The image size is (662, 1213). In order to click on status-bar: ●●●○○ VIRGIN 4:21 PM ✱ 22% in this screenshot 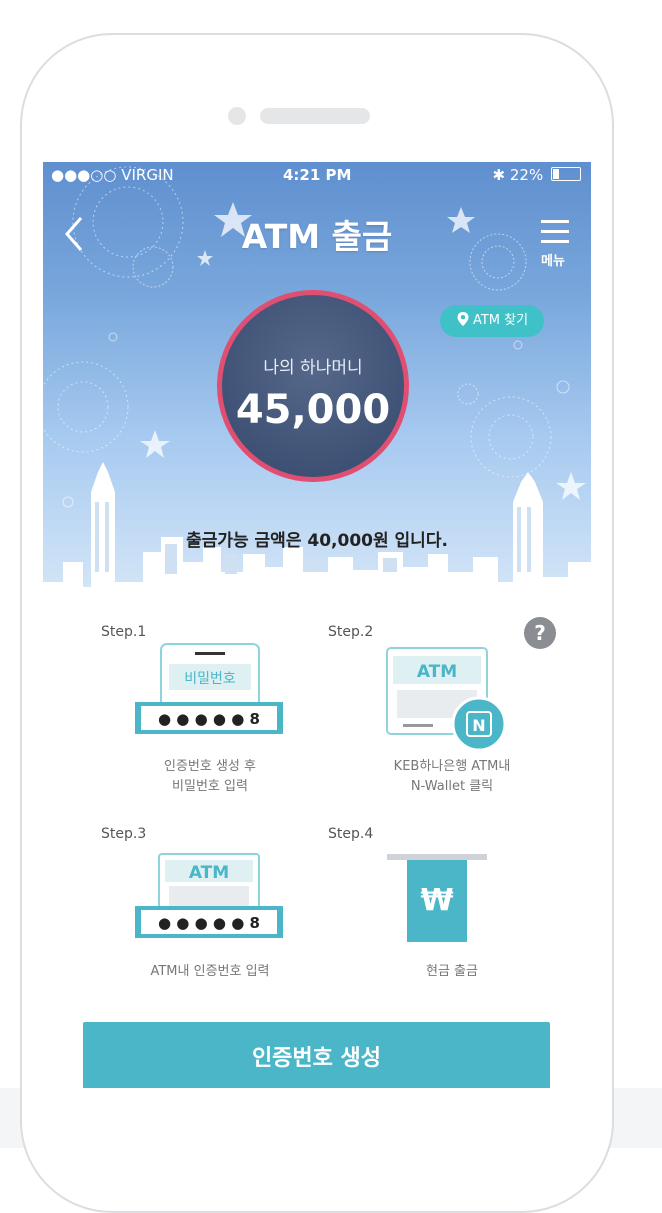, I will do `click(317, 175)`.